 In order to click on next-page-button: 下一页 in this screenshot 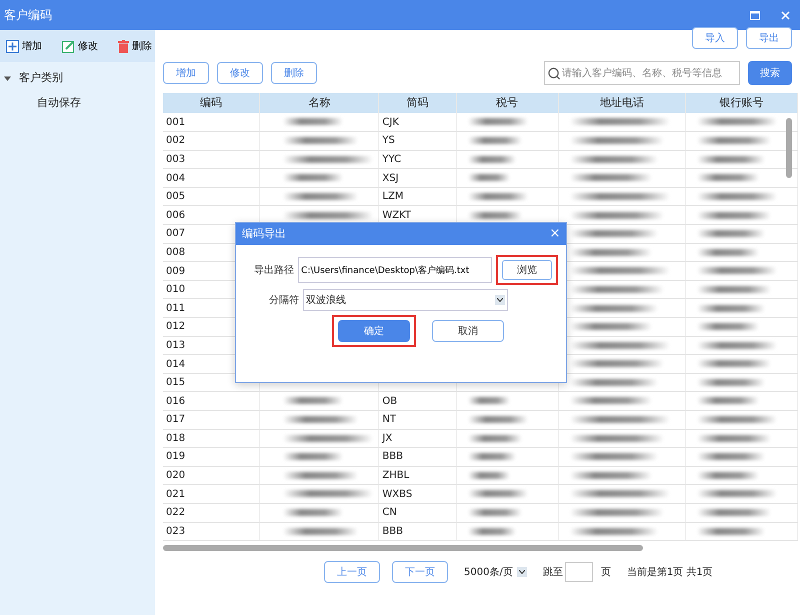, I will do `click(420, 572)`.